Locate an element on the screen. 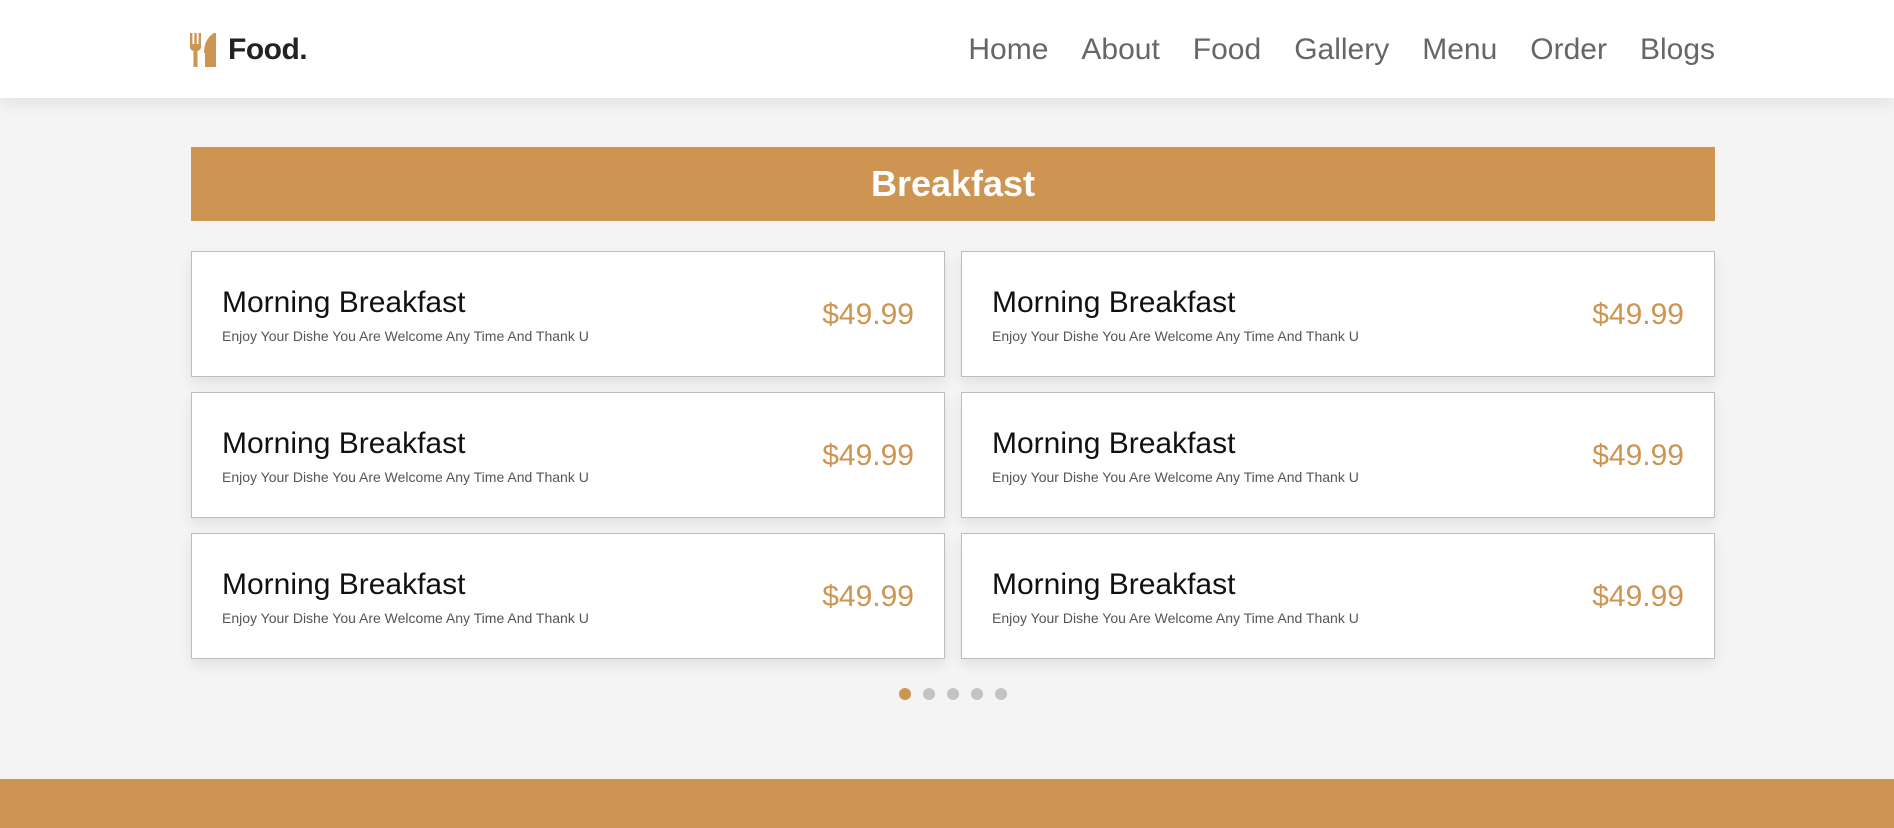 Image resolution: width=1894 pixels, height=828 pixels. footer-bar is located at coordinates (947, 803).